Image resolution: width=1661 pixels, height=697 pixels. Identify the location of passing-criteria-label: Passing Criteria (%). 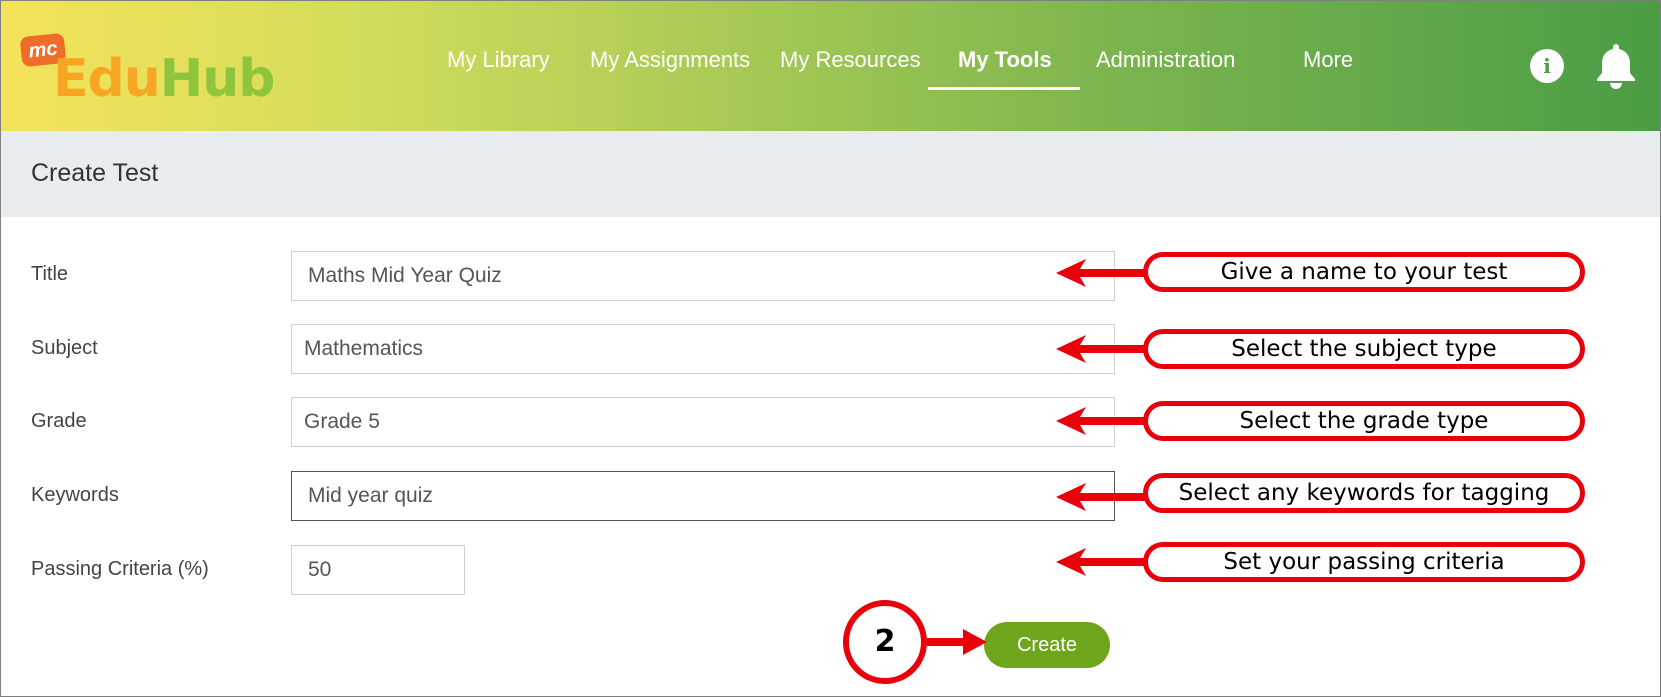
(120, 569).